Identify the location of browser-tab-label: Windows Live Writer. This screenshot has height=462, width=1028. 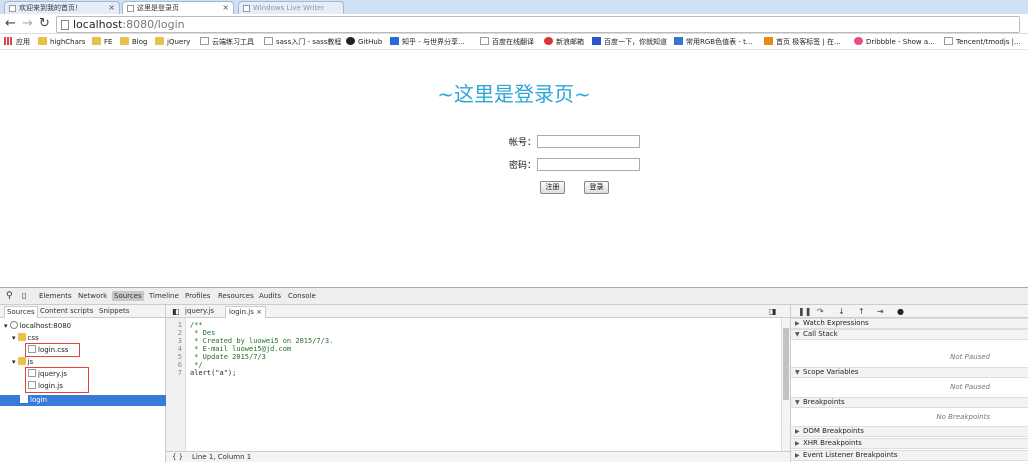
(289, 8).